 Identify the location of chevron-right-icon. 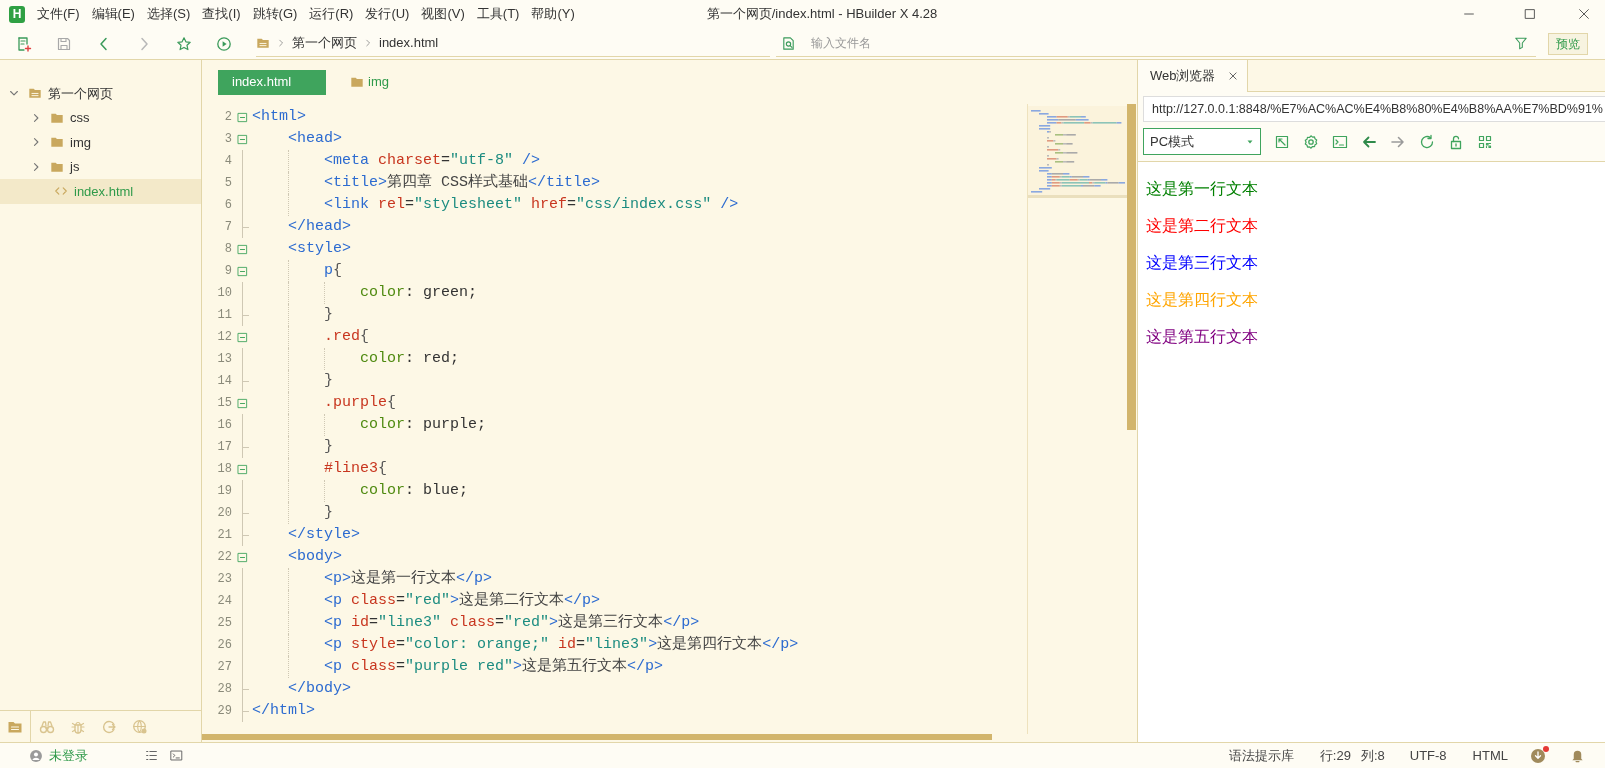
(368, 43).